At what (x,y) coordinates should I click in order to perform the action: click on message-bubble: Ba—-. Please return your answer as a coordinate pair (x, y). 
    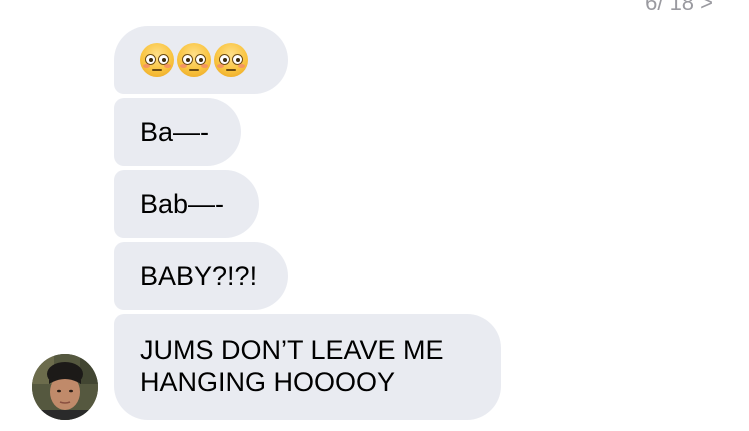
    Looking at the image, I should click on (177, 132).